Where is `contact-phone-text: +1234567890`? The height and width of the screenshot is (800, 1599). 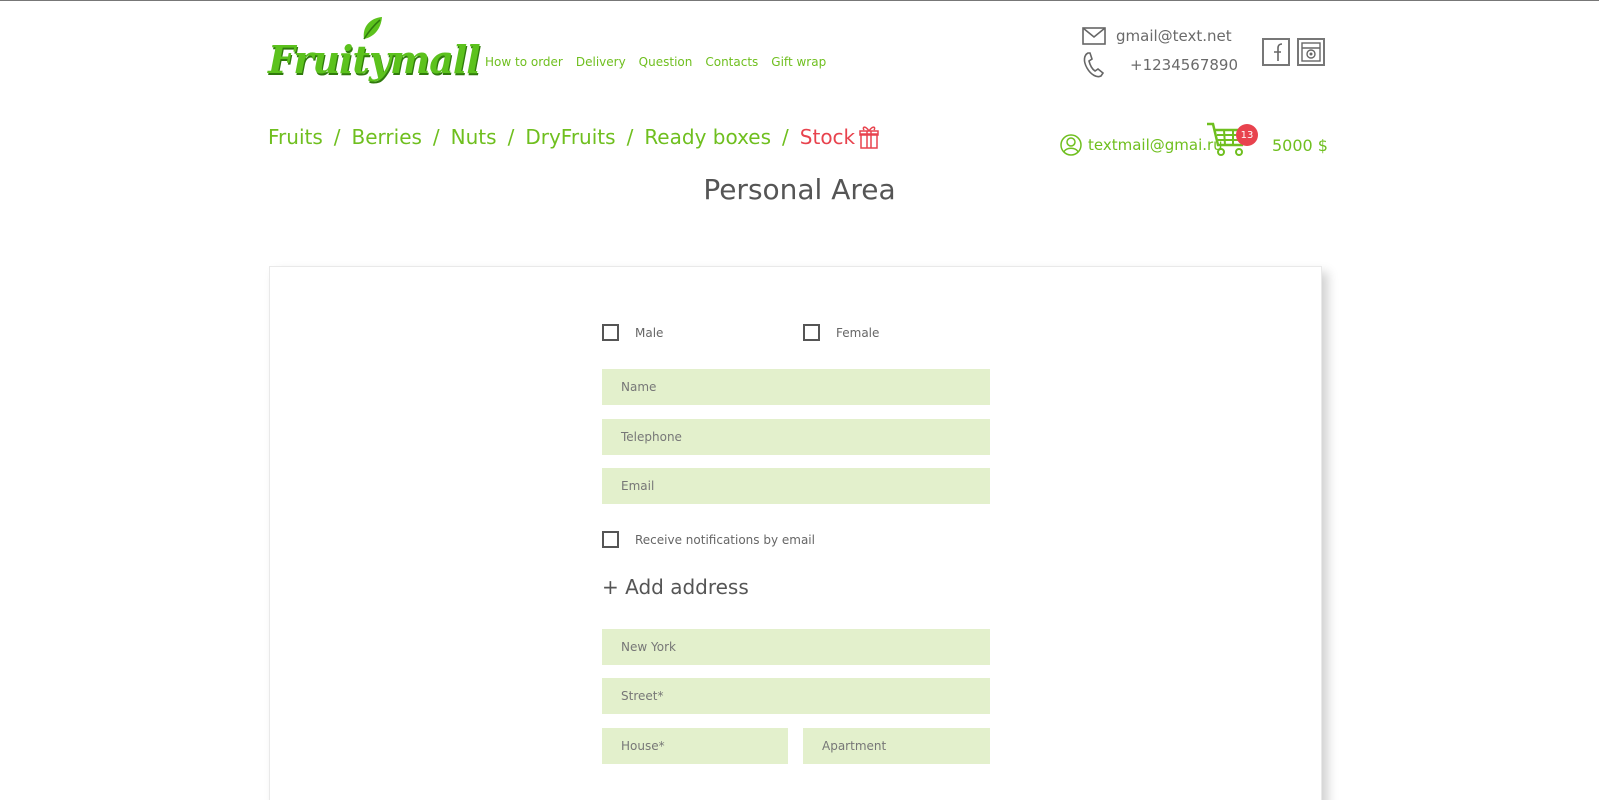 contact-phone-text: +1234567890 is located at coordinates (1184, 65).